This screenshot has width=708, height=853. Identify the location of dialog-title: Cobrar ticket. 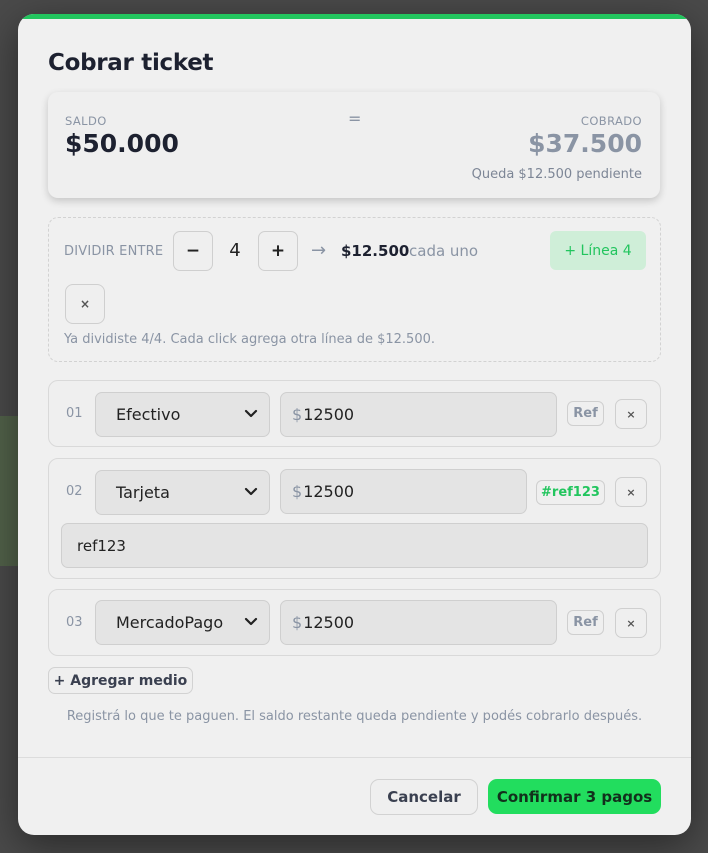
(131, 63).